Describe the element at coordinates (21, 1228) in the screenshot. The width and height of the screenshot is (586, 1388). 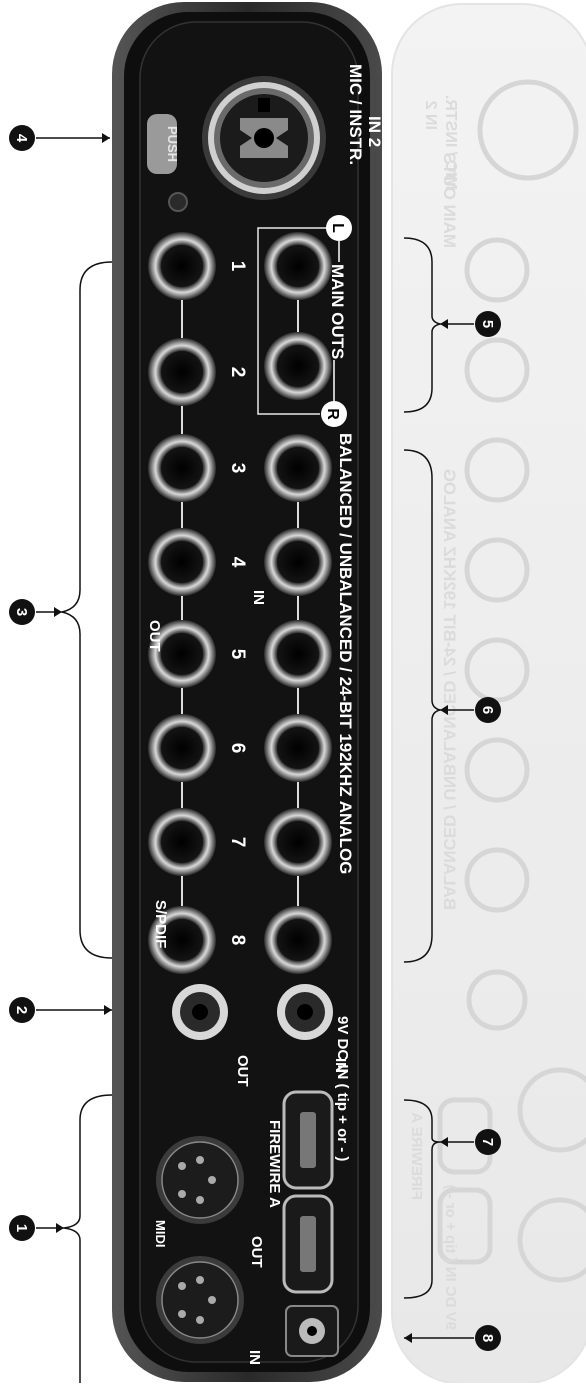
I see `callout-number: 1` at that location.